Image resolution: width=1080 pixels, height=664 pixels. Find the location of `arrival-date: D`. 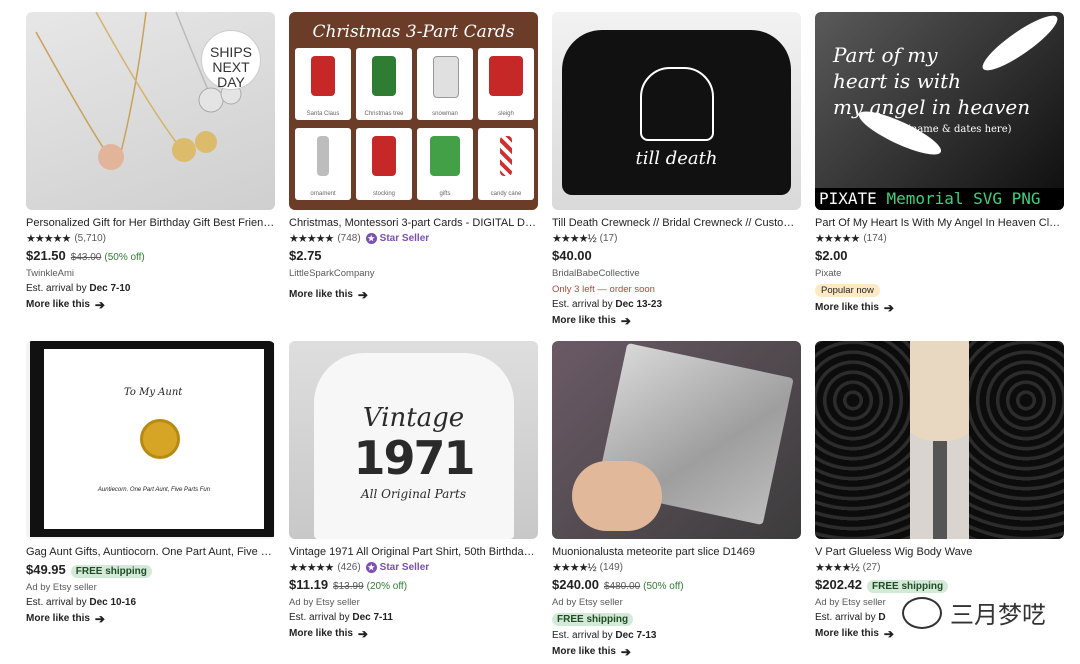

arrival-date: D is located at coordinates (882, 617).